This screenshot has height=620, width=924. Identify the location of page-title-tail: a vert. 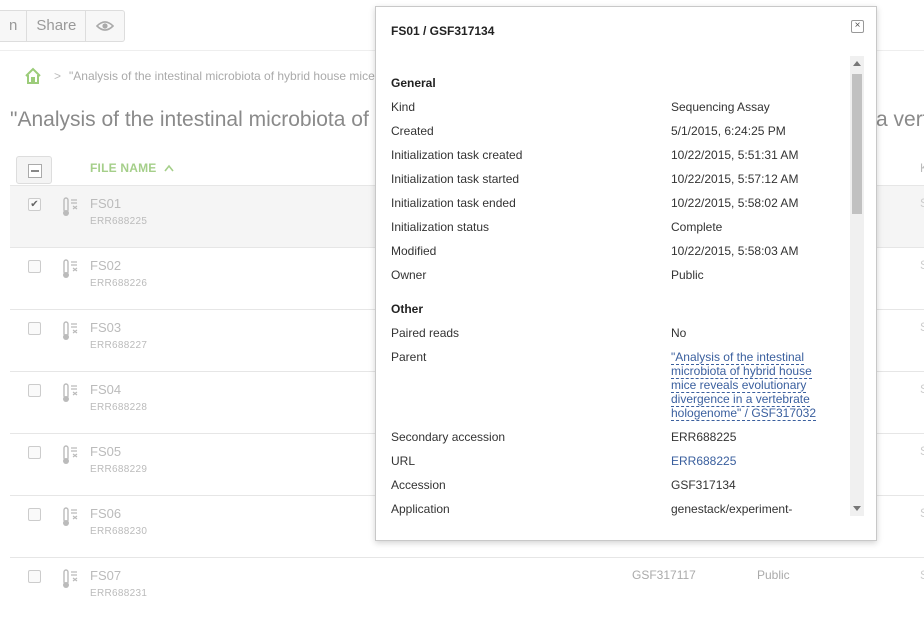
(900, 119).